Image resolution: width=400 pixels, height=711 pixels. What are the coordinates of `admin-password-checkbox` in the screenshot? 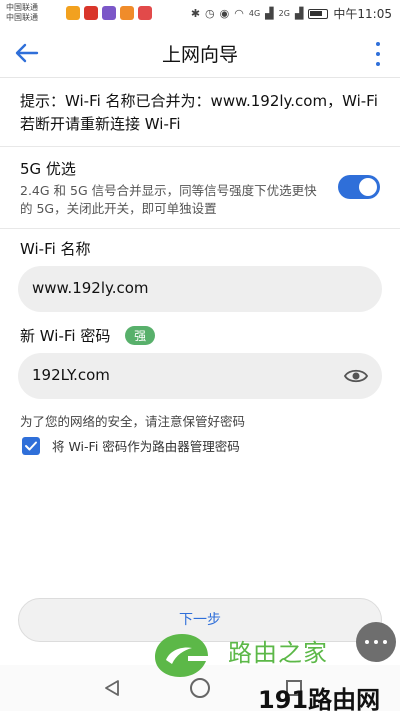 It's located at (31, 445).